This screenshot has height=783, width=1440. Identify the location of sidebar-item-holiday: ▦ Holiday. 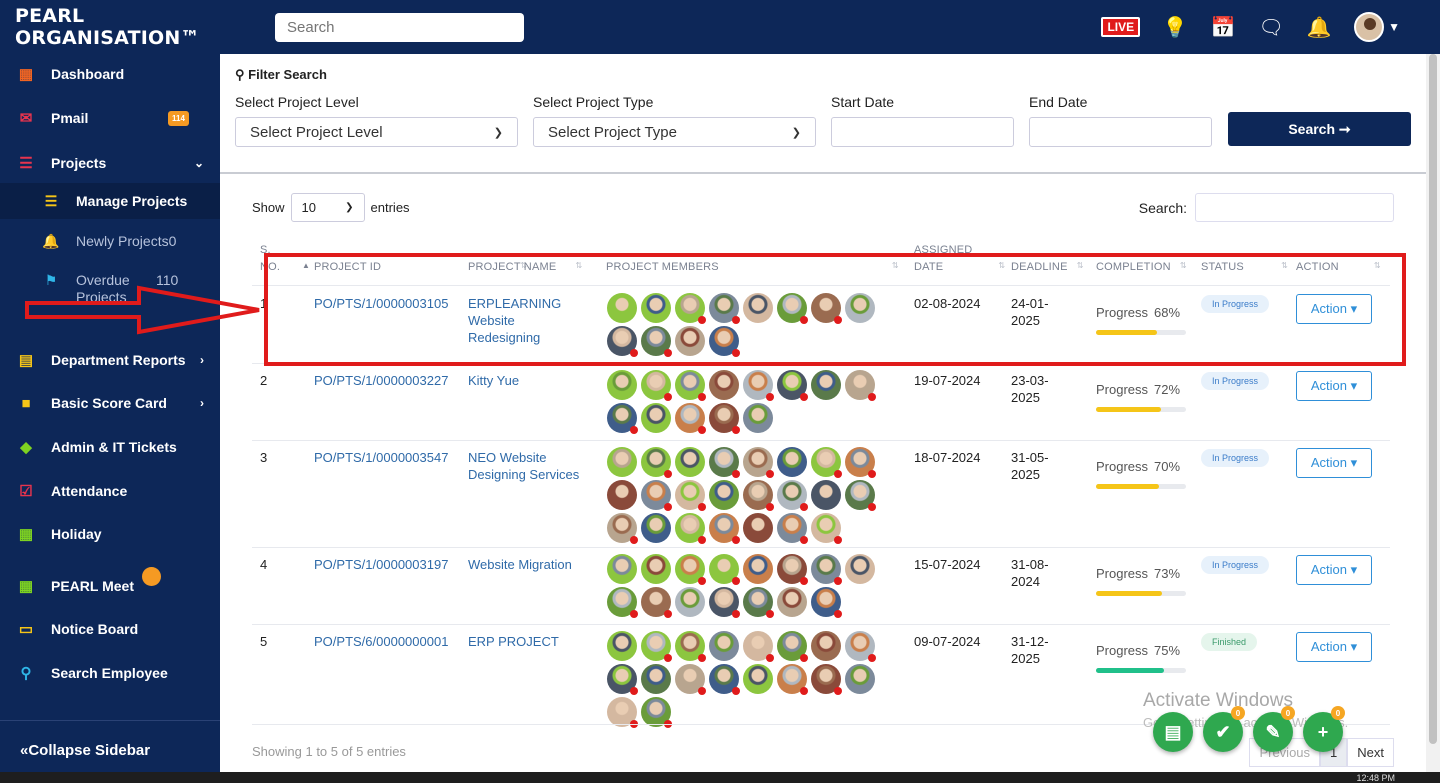
(110, 534).